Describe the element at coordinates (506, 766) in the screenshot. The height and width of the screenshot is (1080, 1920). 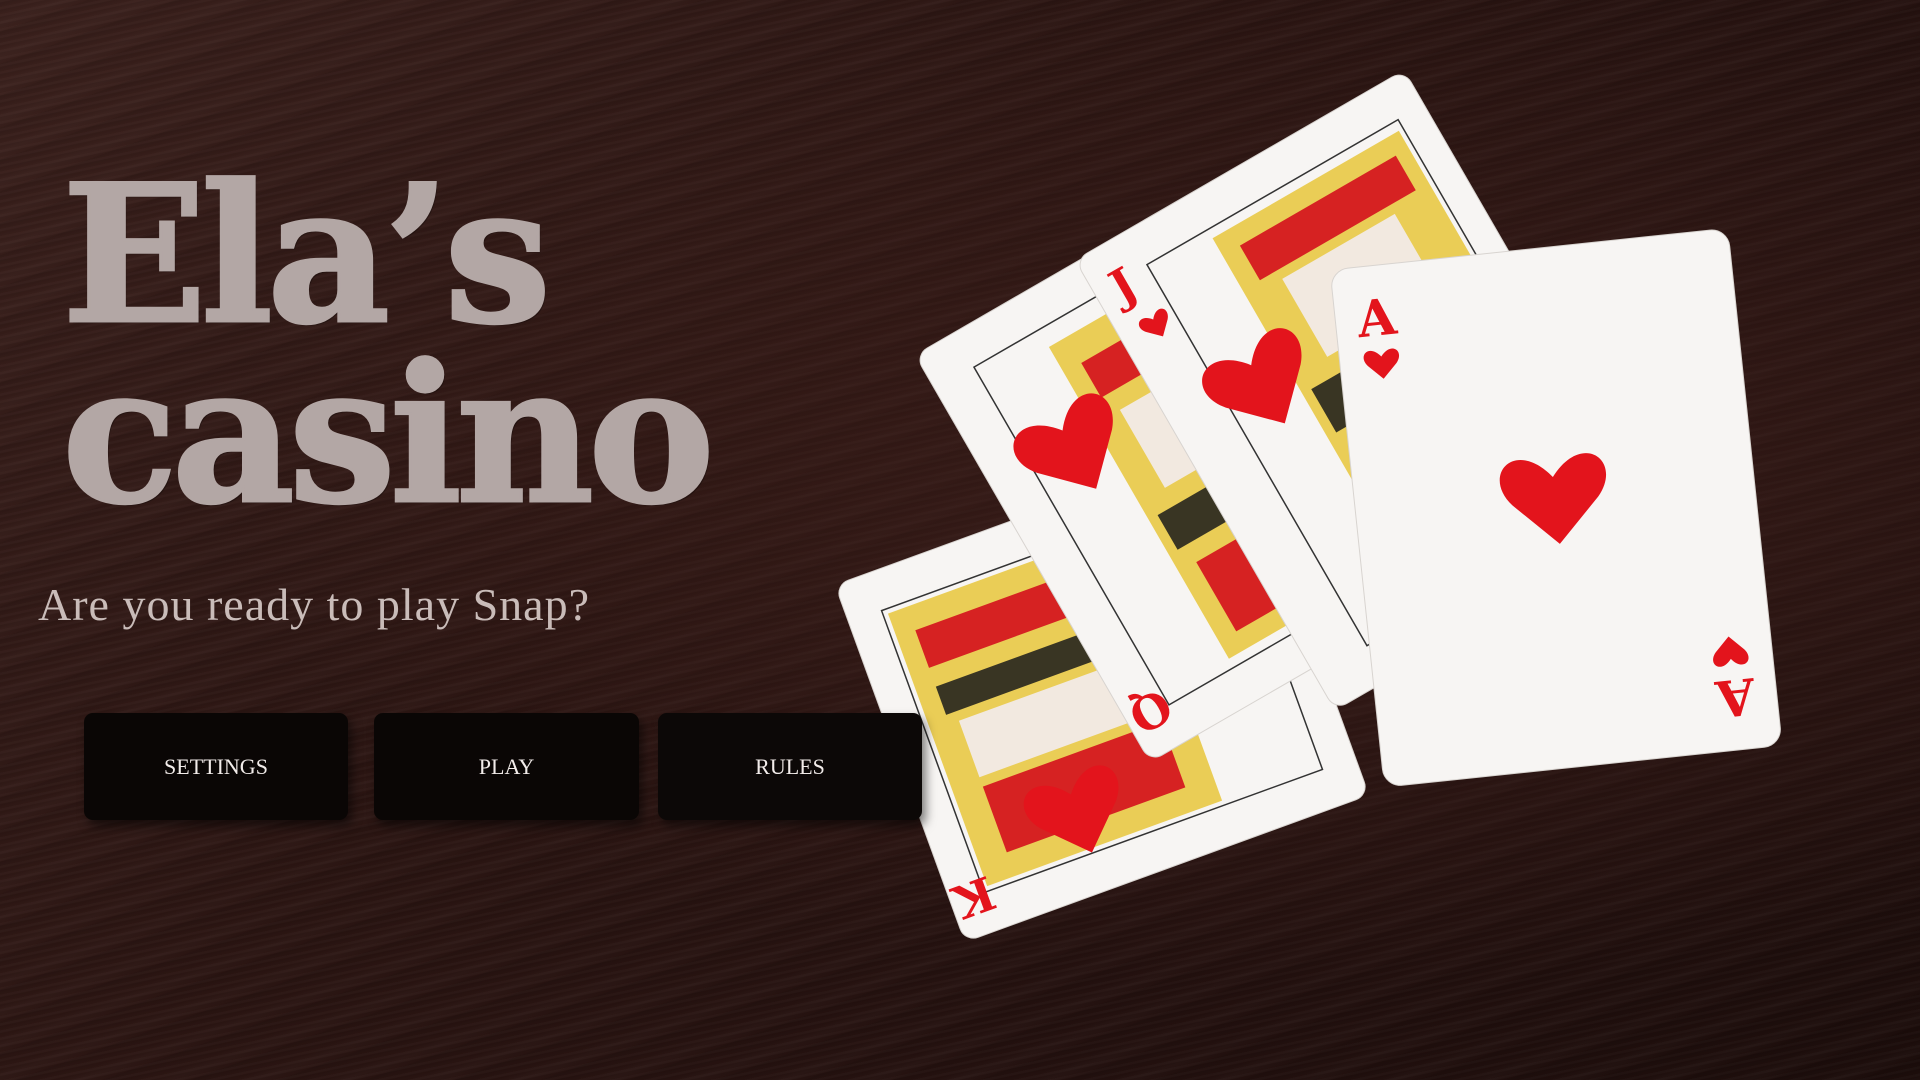
I see `play-button: PLAY` at that location.